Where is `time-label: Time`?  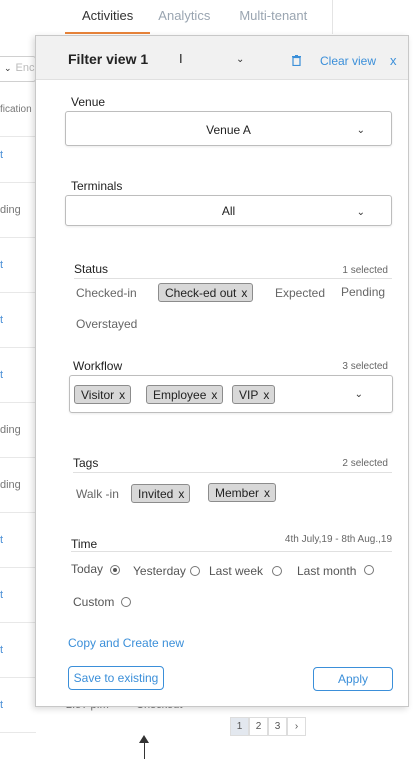
time-label: Time is located at coordinates (84, 544).